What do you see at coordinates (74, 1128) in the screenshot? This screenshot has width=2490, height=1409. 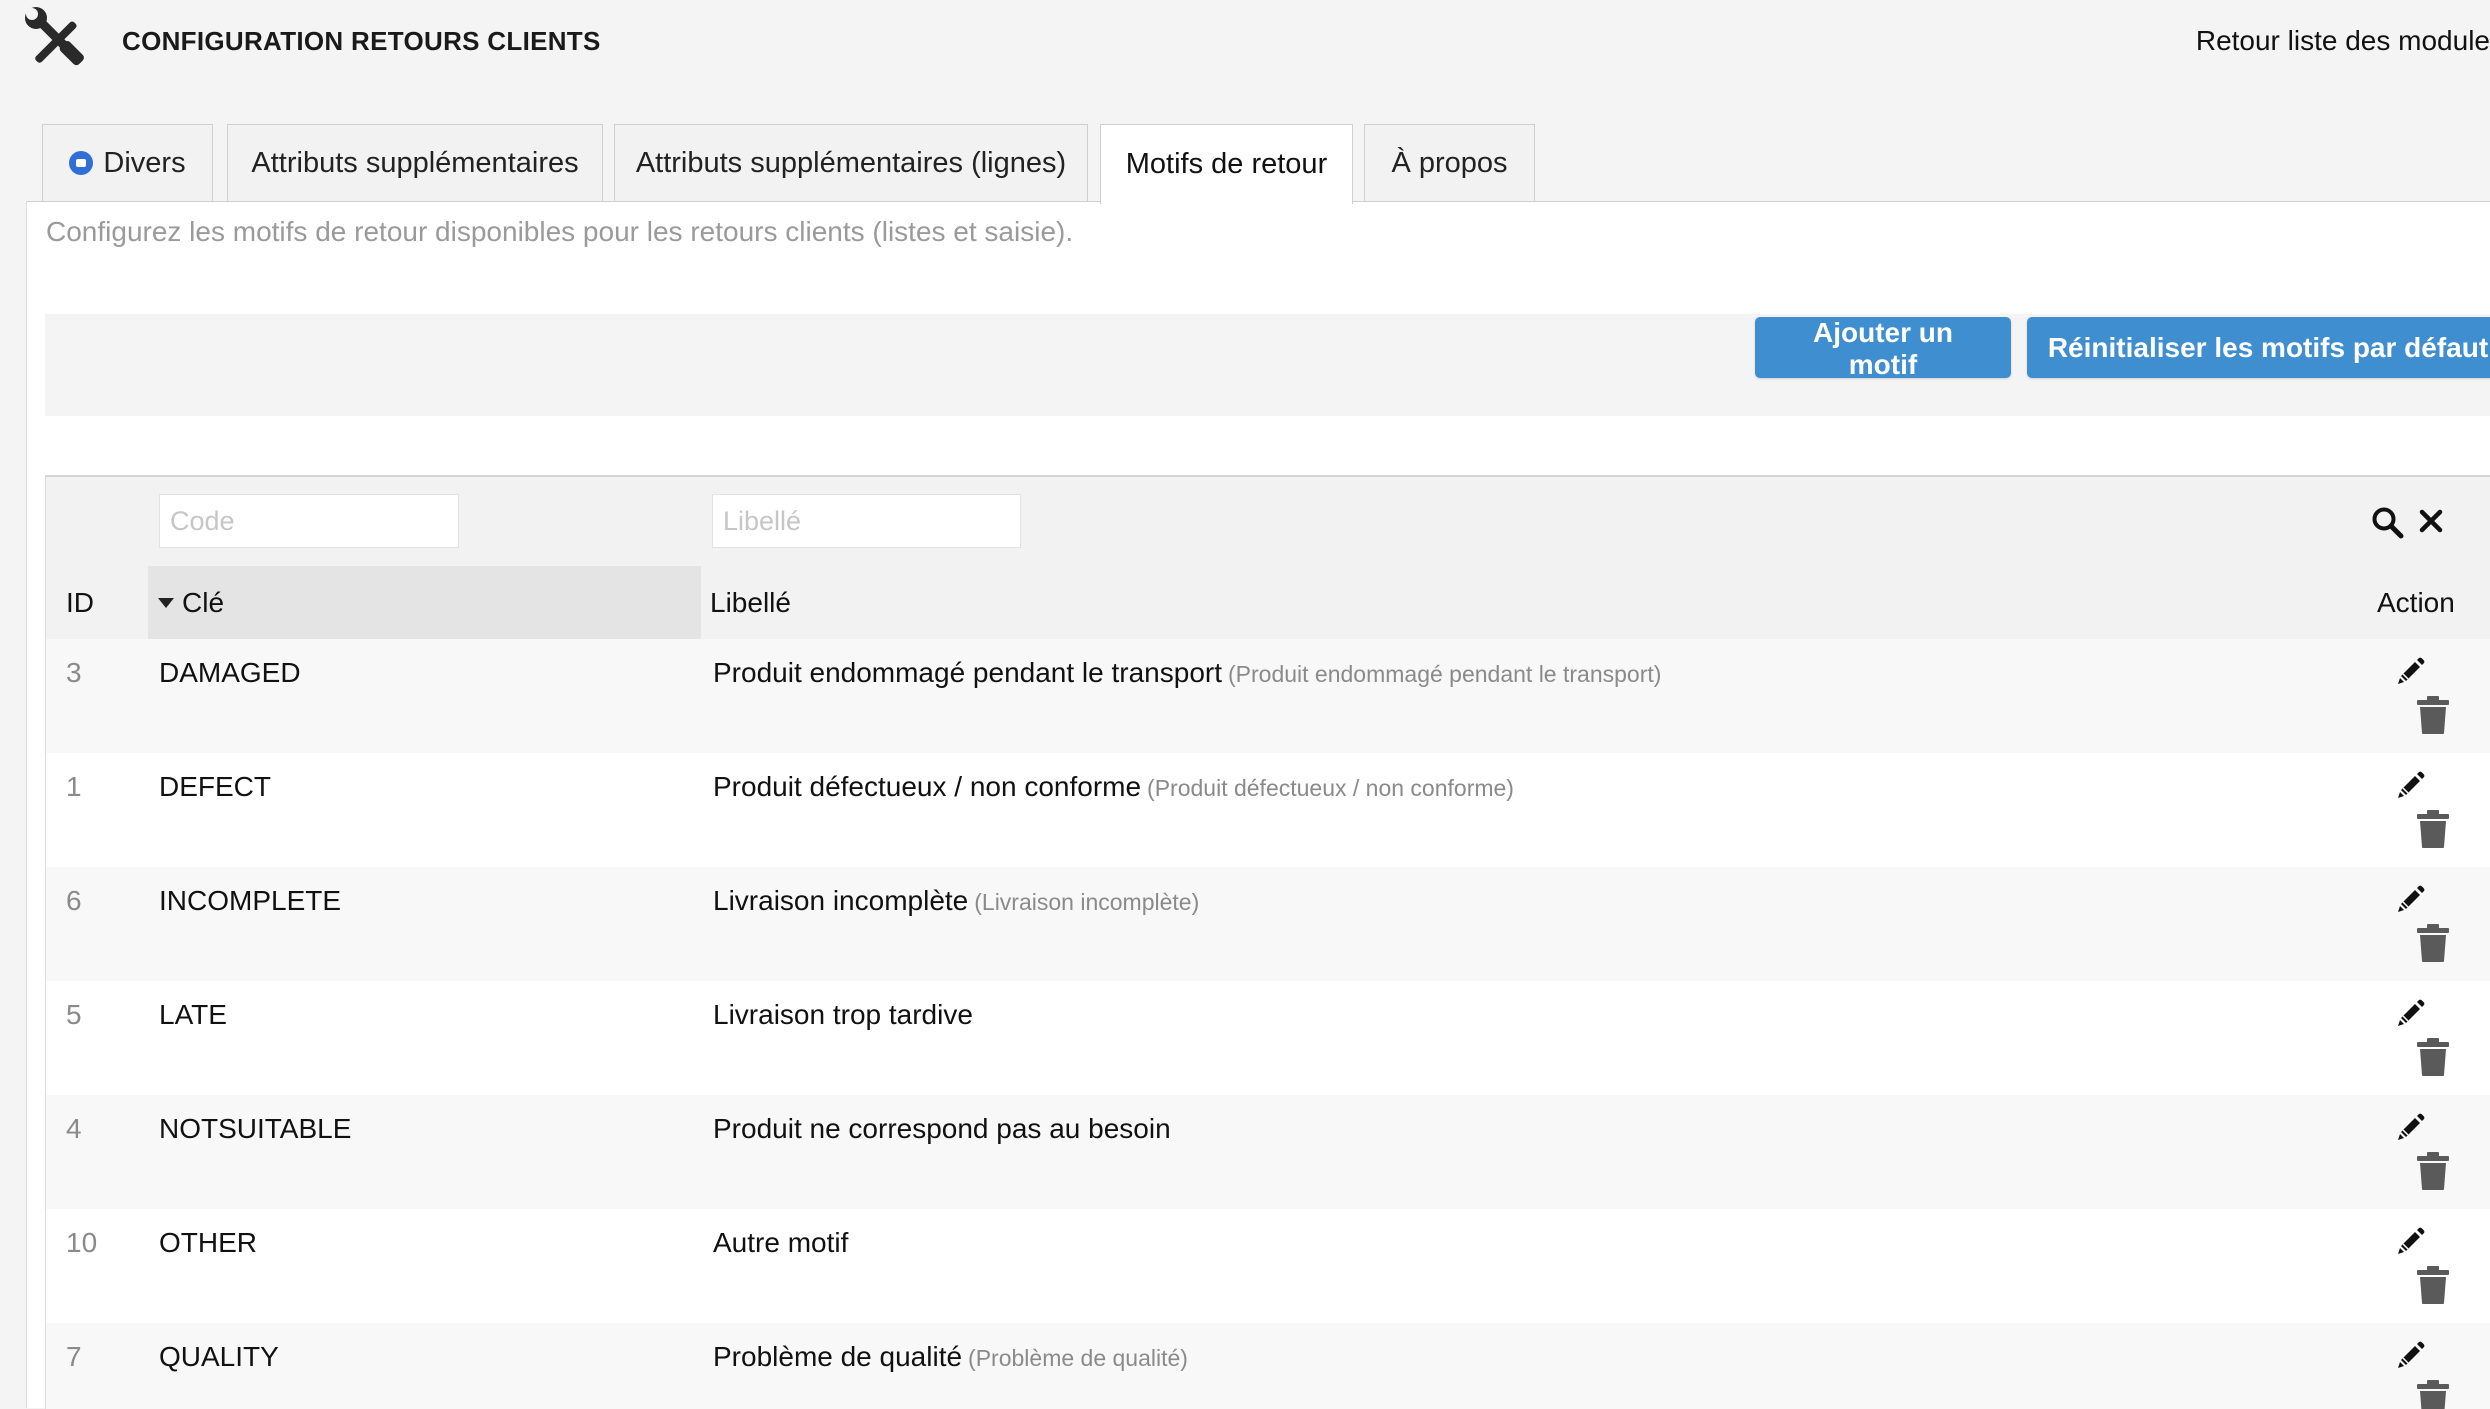 I see `row-id: 4` at bounding box center [74, 1128].